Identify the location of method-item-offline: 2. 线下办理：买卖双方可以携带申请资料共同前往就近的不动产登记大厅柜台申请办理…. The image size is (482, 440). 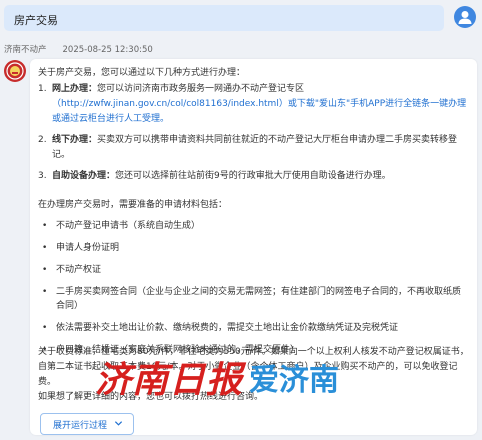
(253, 148).